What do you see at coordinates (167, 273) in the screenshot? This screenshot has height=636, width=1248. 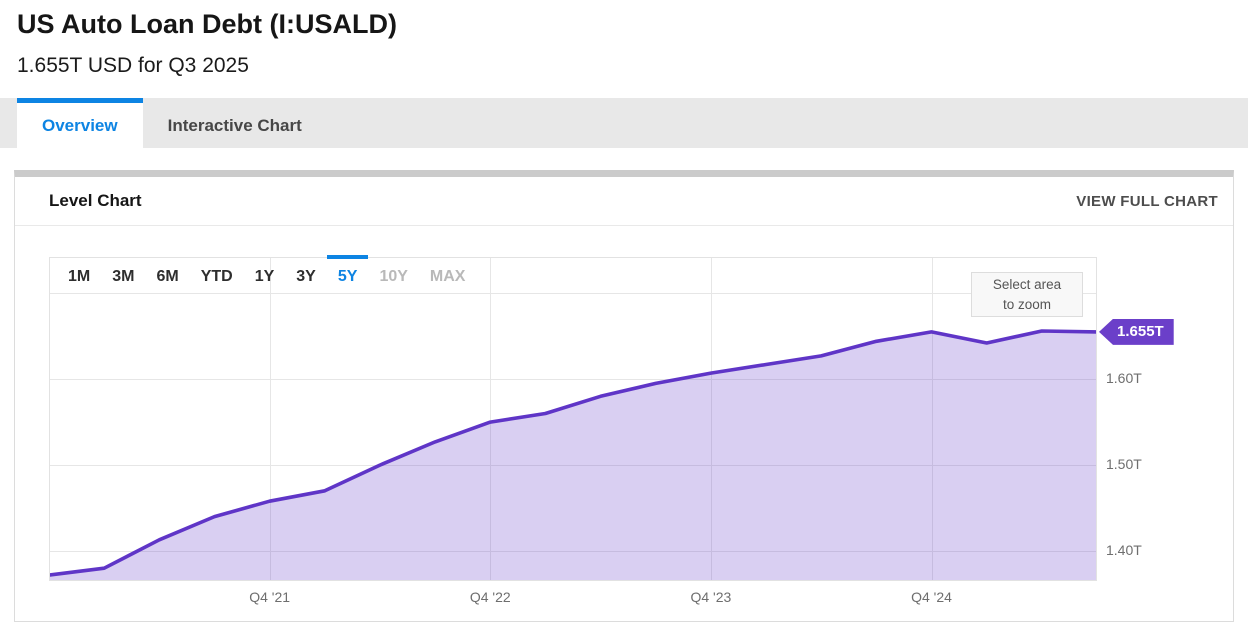 I see `range-button-6m: 6M` at bounding box center [167, 273].